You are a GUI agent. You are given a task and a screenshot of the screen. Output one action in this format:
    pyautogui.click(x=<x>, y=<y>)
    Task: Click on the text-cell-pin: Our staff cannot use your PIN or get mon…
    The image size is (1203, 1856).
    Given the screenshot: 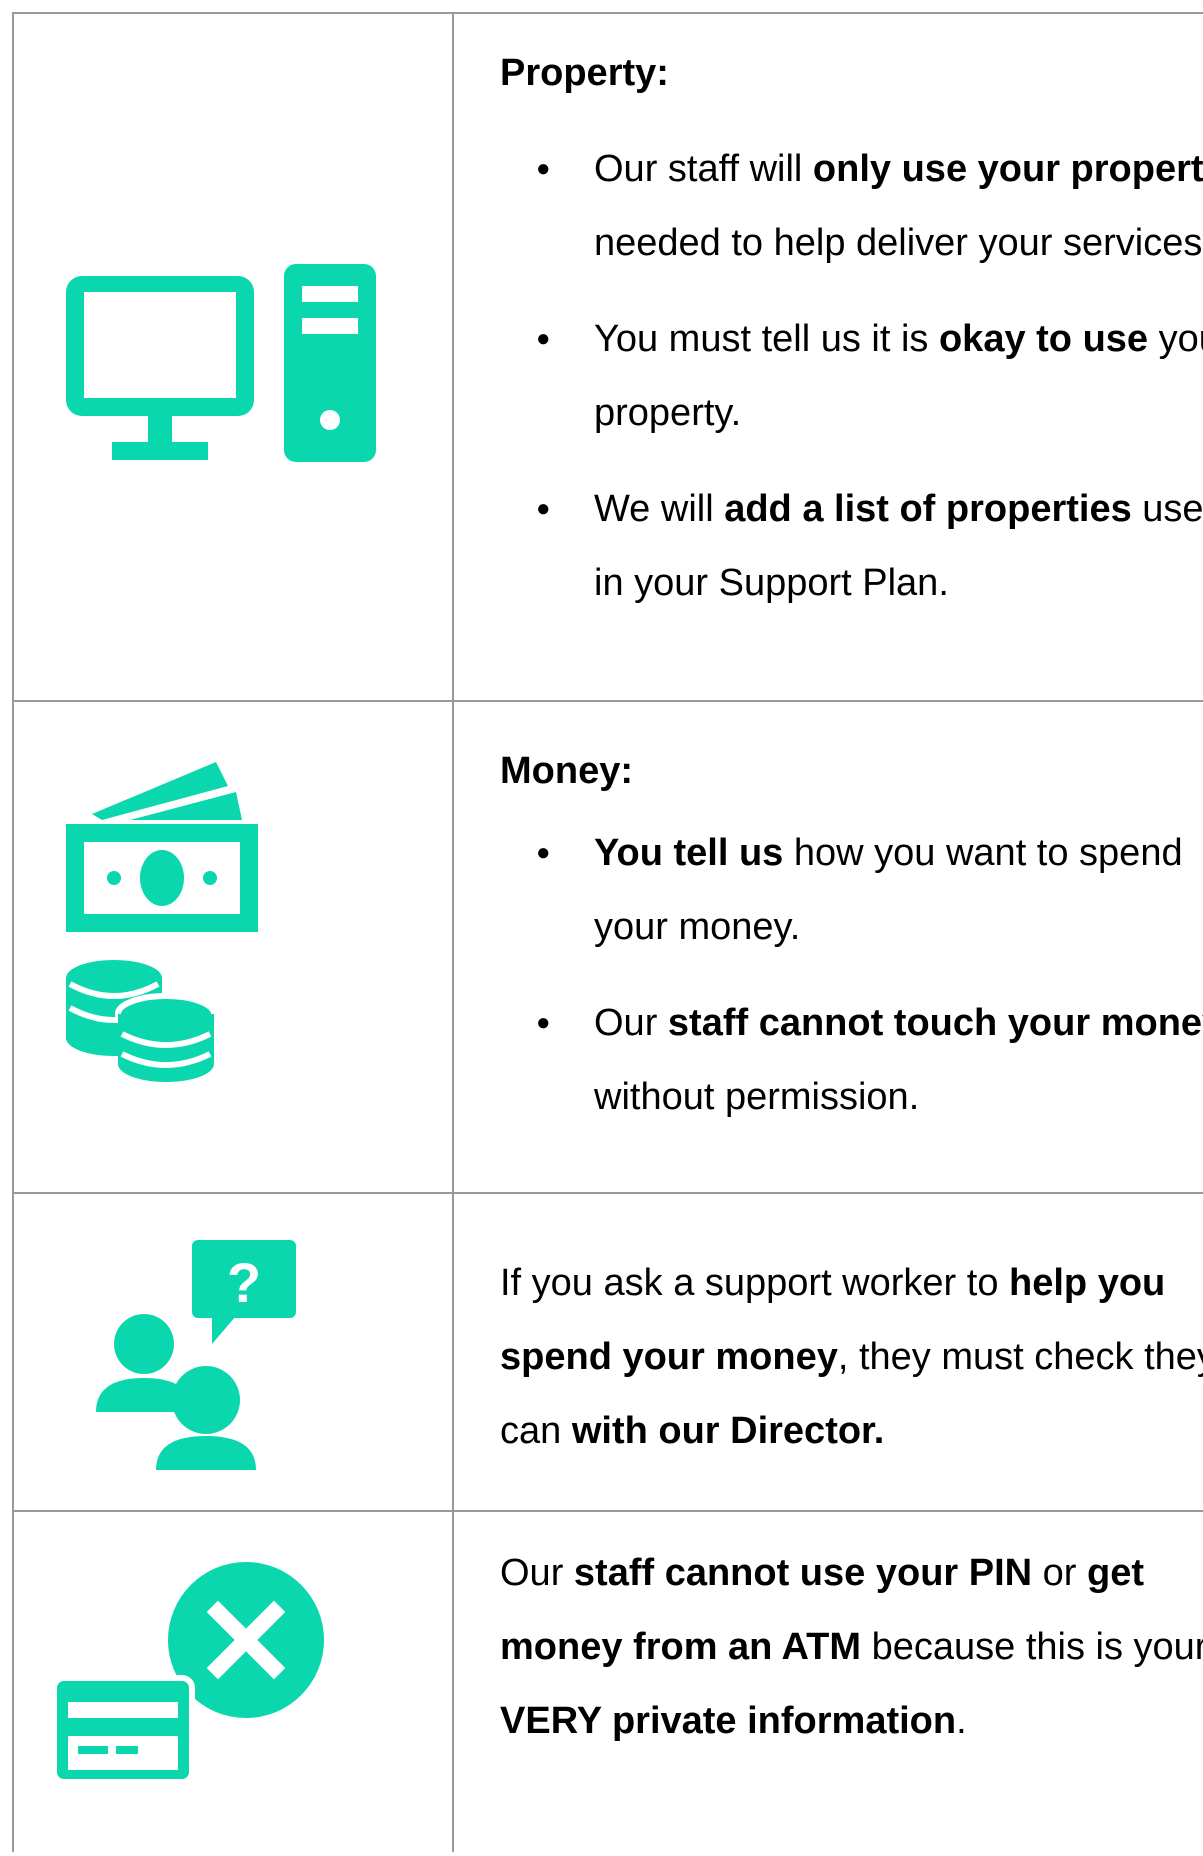 What is the action you would take?
    pyautogui.click(x=828, y=1682)
    